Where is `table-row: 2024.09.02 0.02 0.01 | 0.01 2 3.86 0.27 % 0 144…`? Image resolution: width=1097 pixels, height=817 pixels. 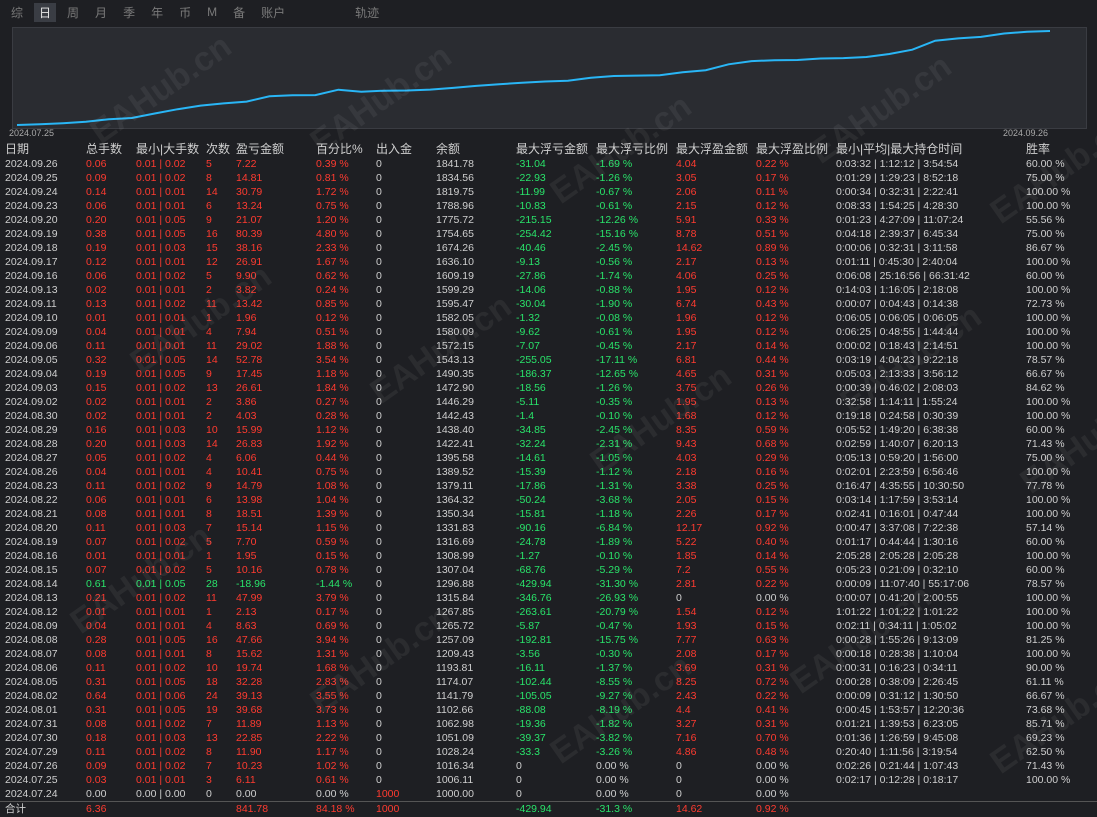
table-row: 2024.09.02 0.02 0.01 | 0.01 2 3.86 0.27 % 0 144… is located at coordinates (548, 402).